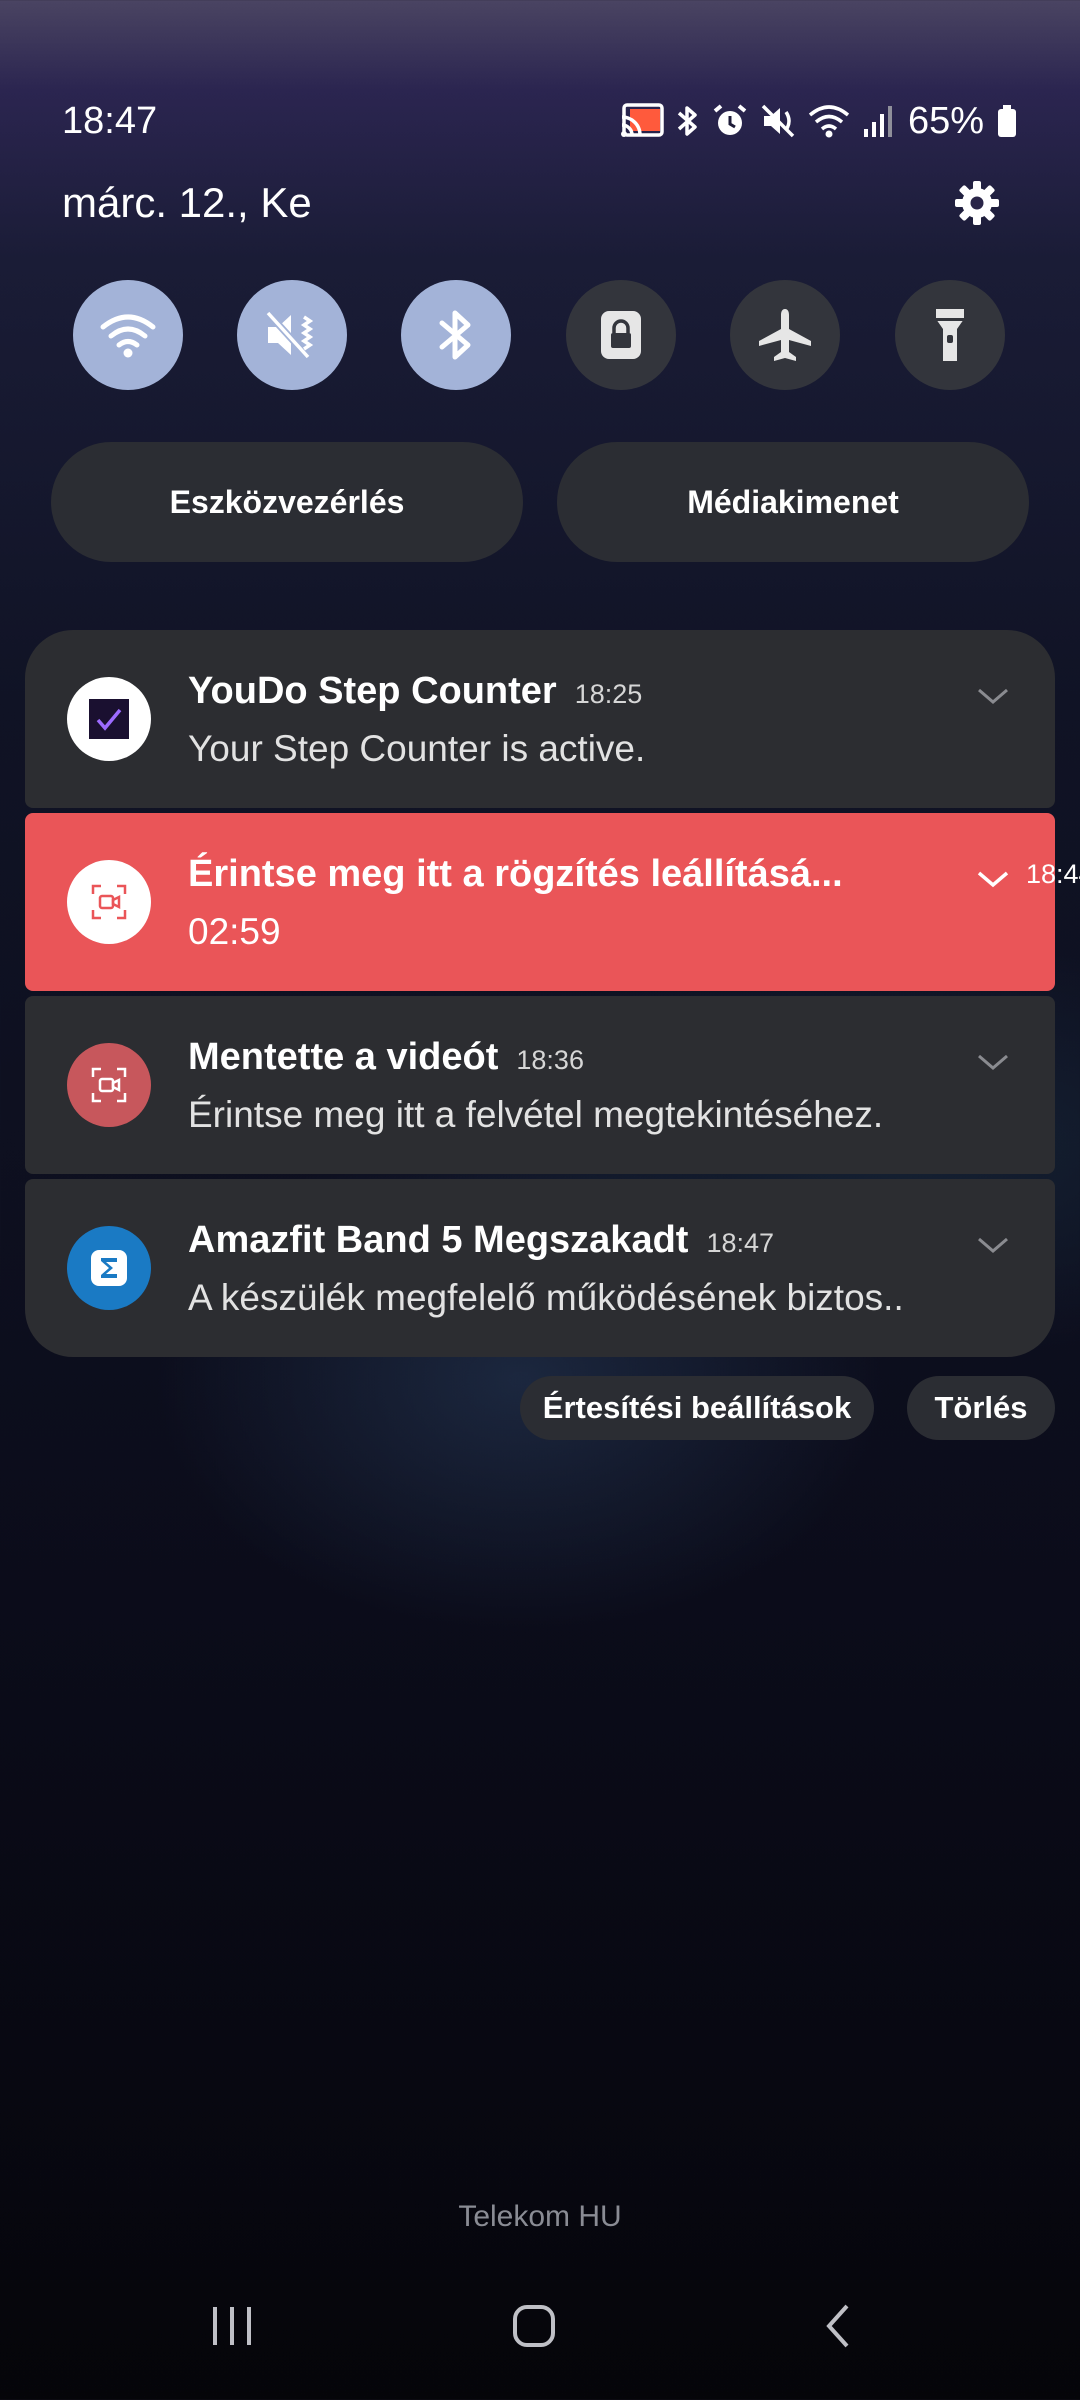 The width and height of the screenshot is (1080, 2400). I want to click on bluetooth-toggle, so click(456, 335).